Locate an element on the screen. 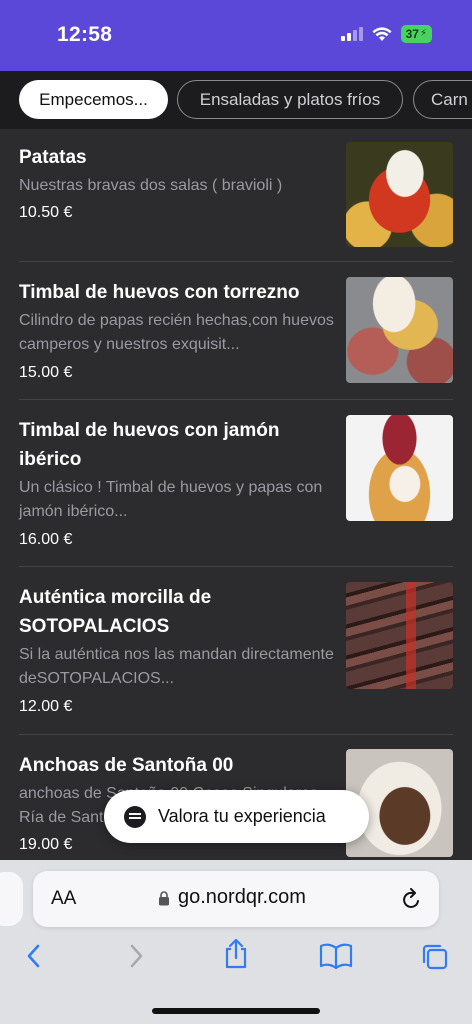 This screenshot has height=1024, width=472. item-name: Timbal de huevos con jamón ibérico is located at coordinates (149, 445).